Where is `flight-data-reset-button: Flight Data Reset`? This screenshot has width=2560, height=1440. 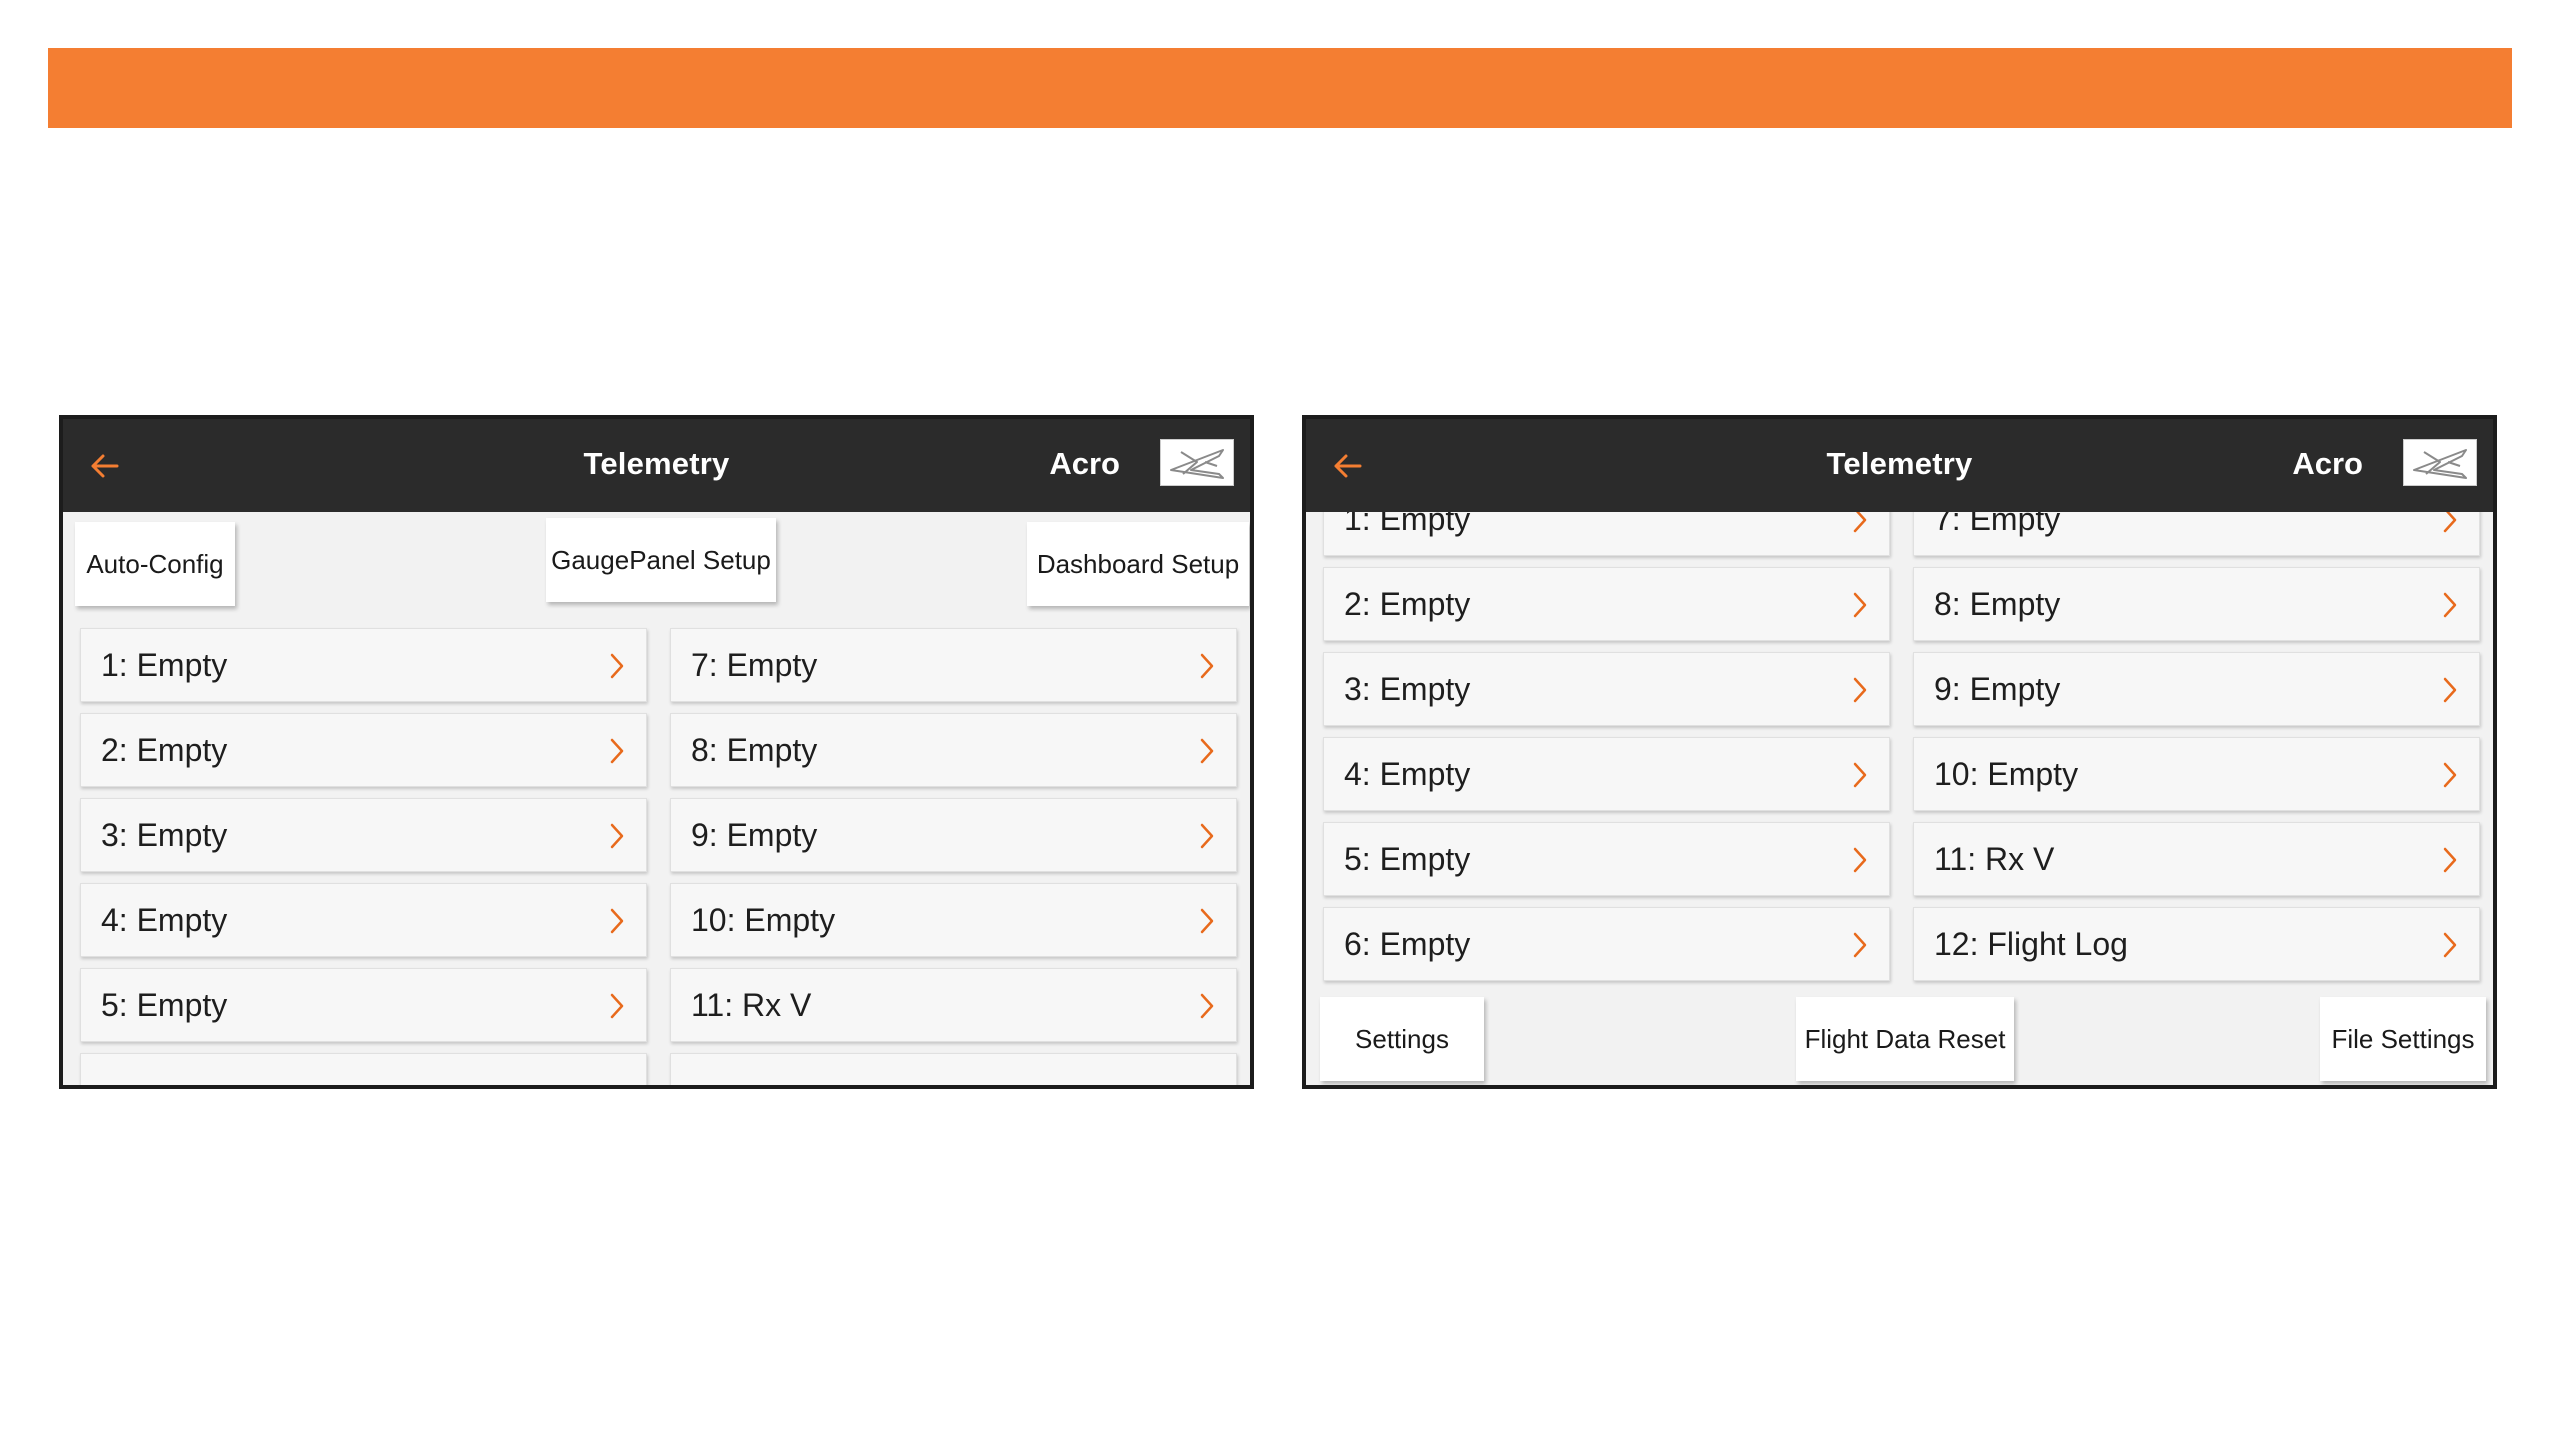 flight-data-reset-button: Flight Data Reset is located at coordinates (1905, 1039).